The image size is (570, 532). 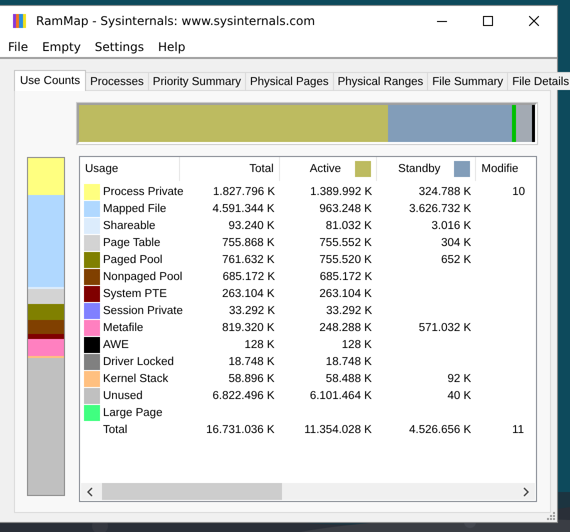 I want to click on table-cell: 652 K, so click(x=456, y=260).